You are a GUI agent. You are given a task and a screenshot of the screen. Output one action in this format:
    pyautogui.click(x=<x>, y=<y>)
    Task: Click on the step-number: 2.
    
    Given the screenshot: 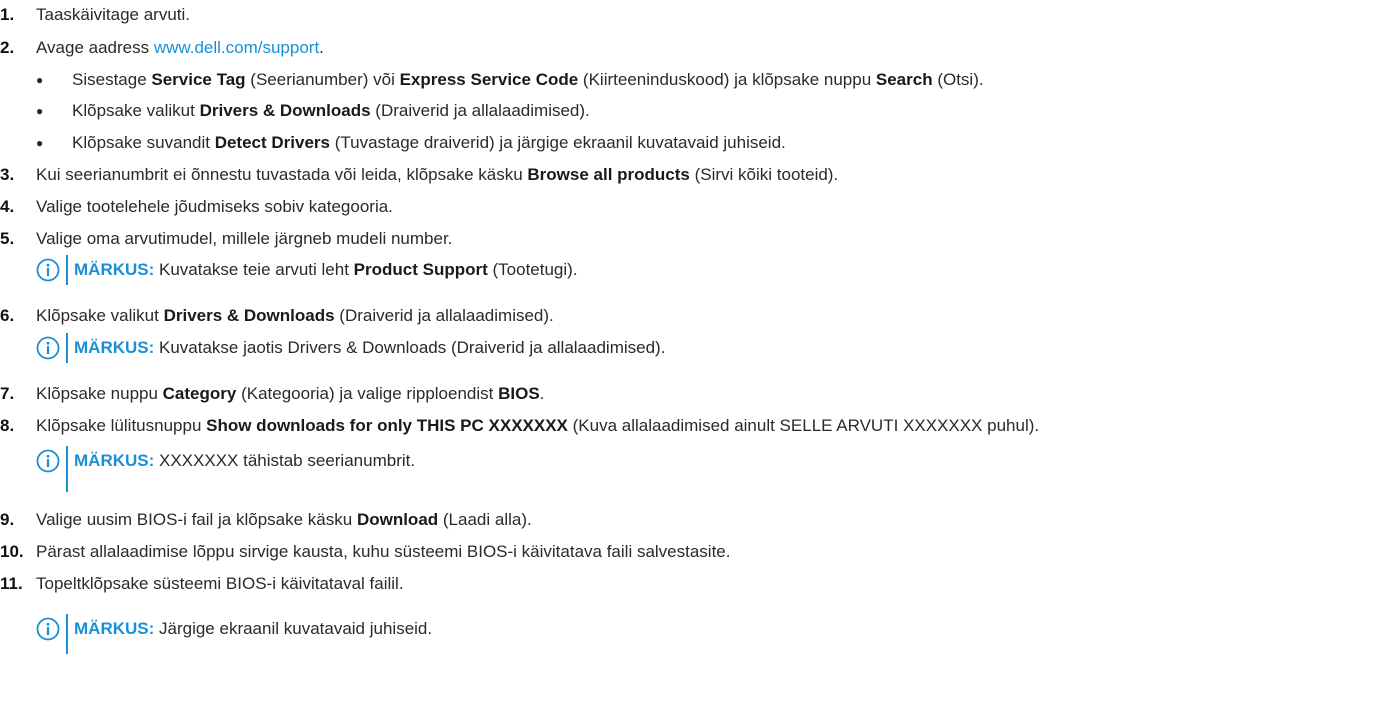 What is the action you would take?
    pyautogui.click(x=7, y=47)
    